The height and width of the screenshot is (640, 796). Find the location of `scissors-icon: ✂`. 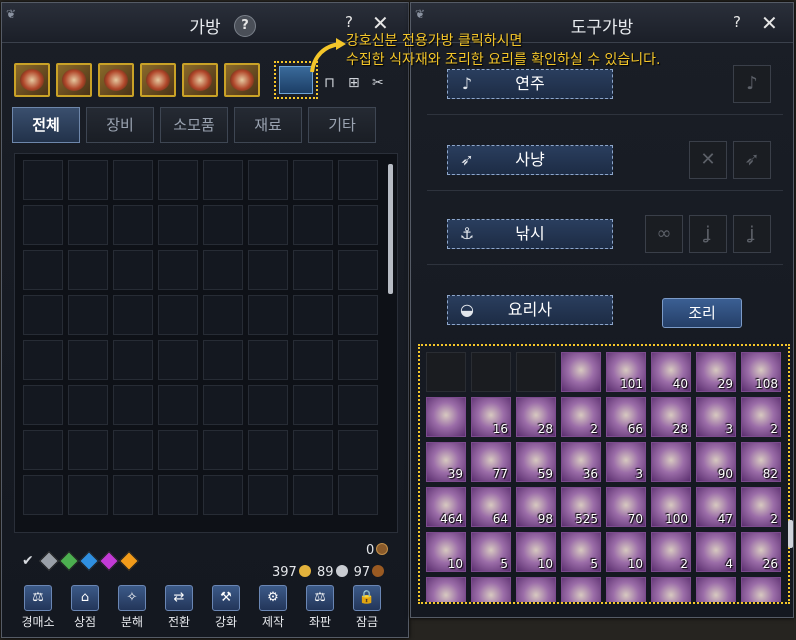

scissors-icon: ✂ is located at coordinates (378, 83).